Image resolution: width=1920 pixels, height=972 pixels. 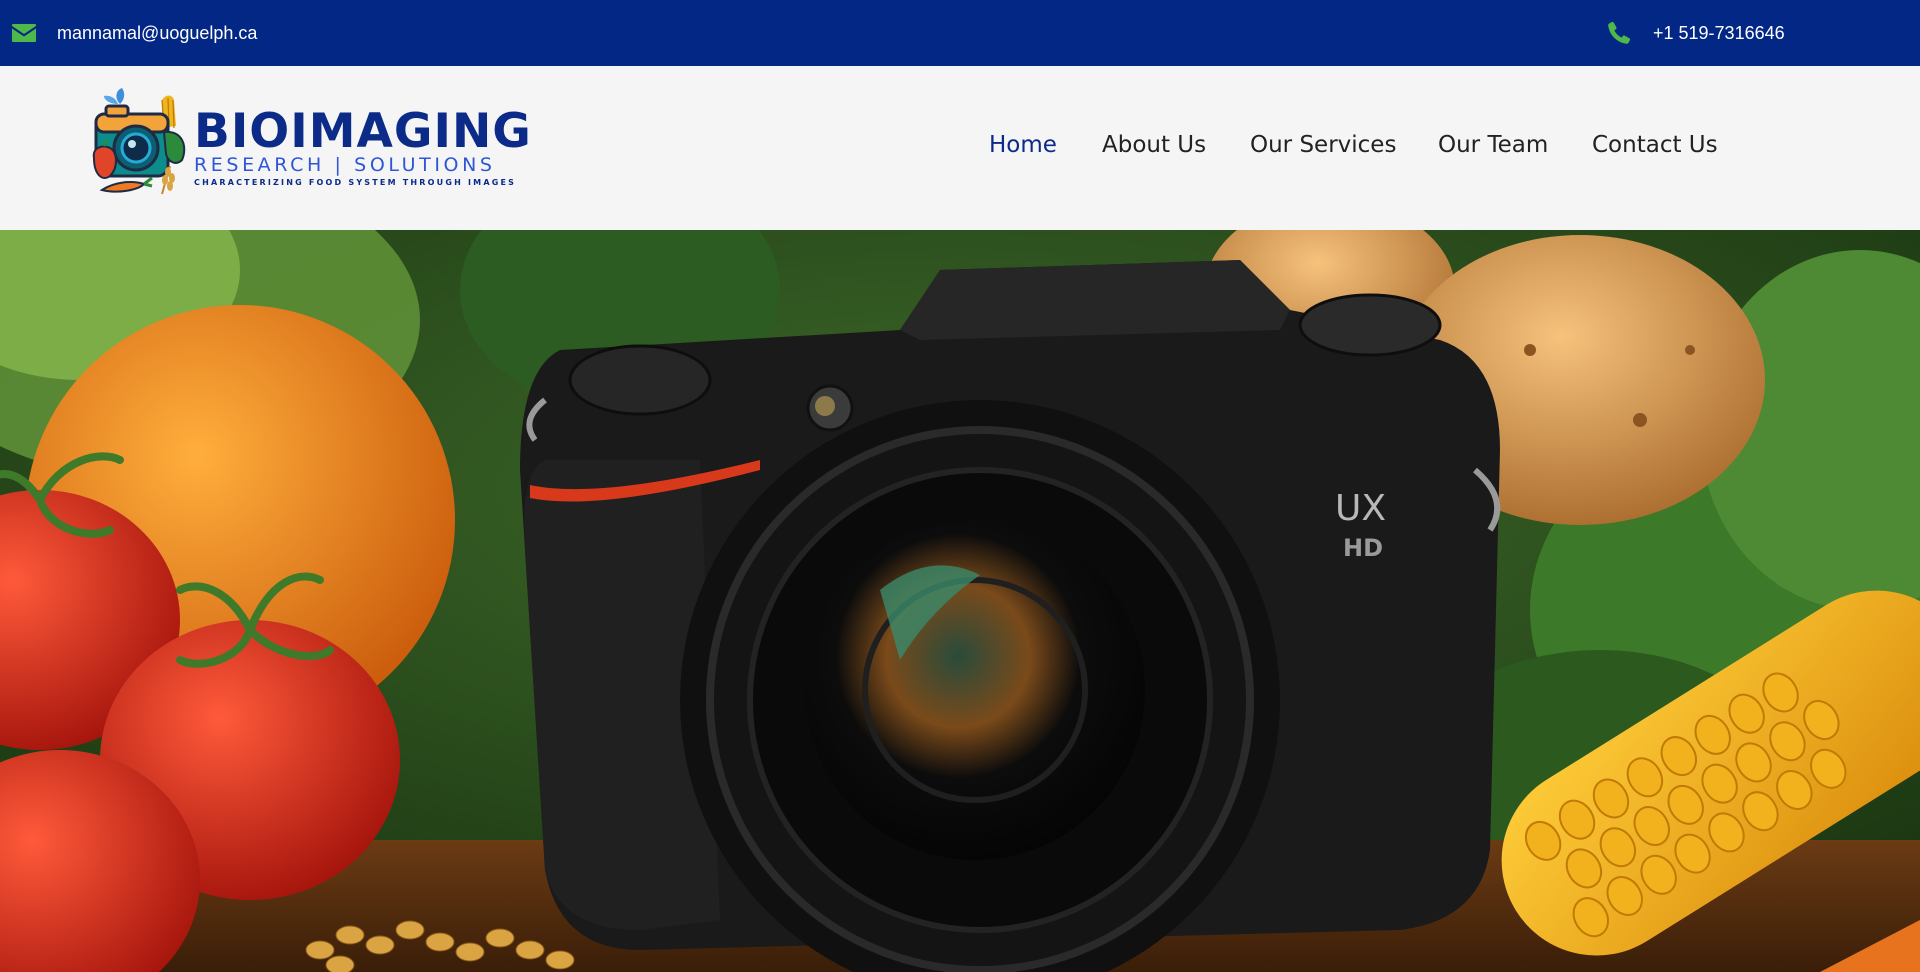 What do you see at coordinates (1323, 145) in the screenshot?
I see `nav-our-services: Our Services` at bounding box center [1323, 145].